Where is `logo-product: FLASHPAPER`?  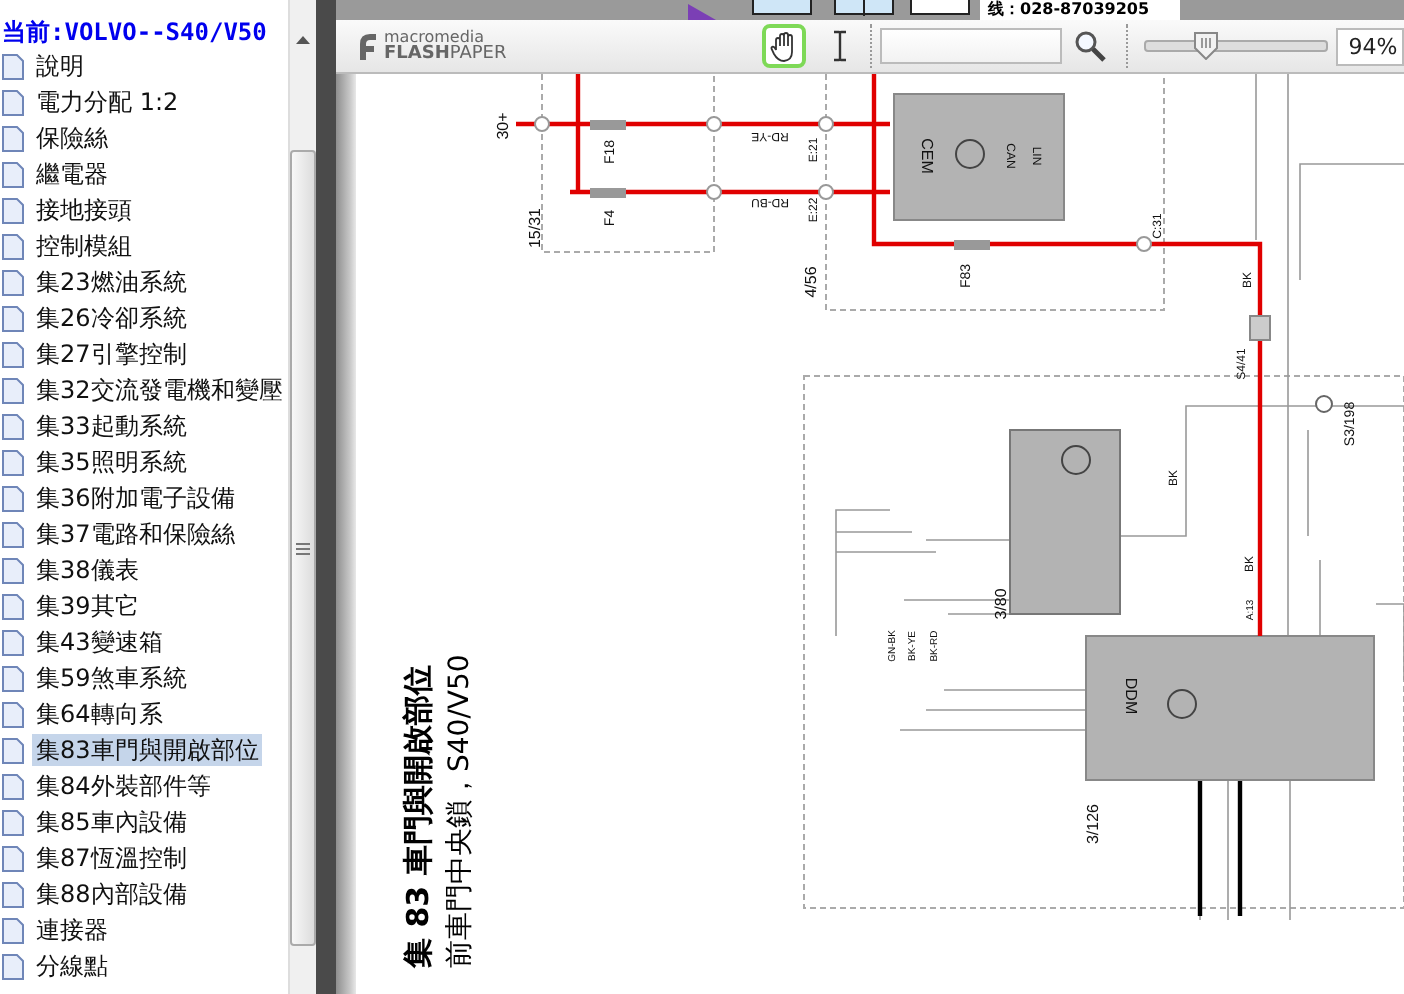
logo-product: FLASHPAPER is located at coordinates (445, 54).